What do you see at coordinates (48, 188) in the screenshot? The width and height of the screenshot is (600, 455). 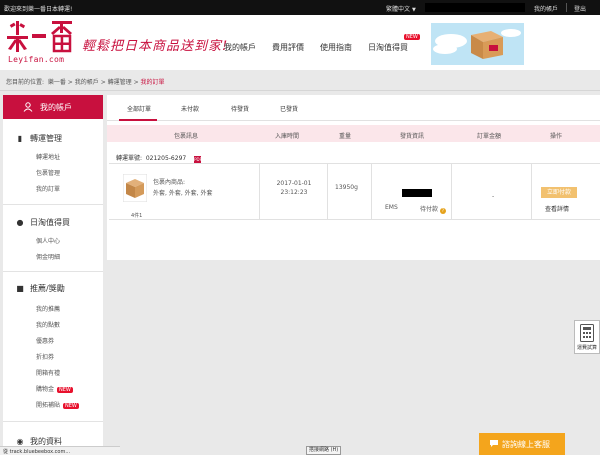 I see `sidebar-item-my-orders: 我的訂單` at bounding box center [48, 188].